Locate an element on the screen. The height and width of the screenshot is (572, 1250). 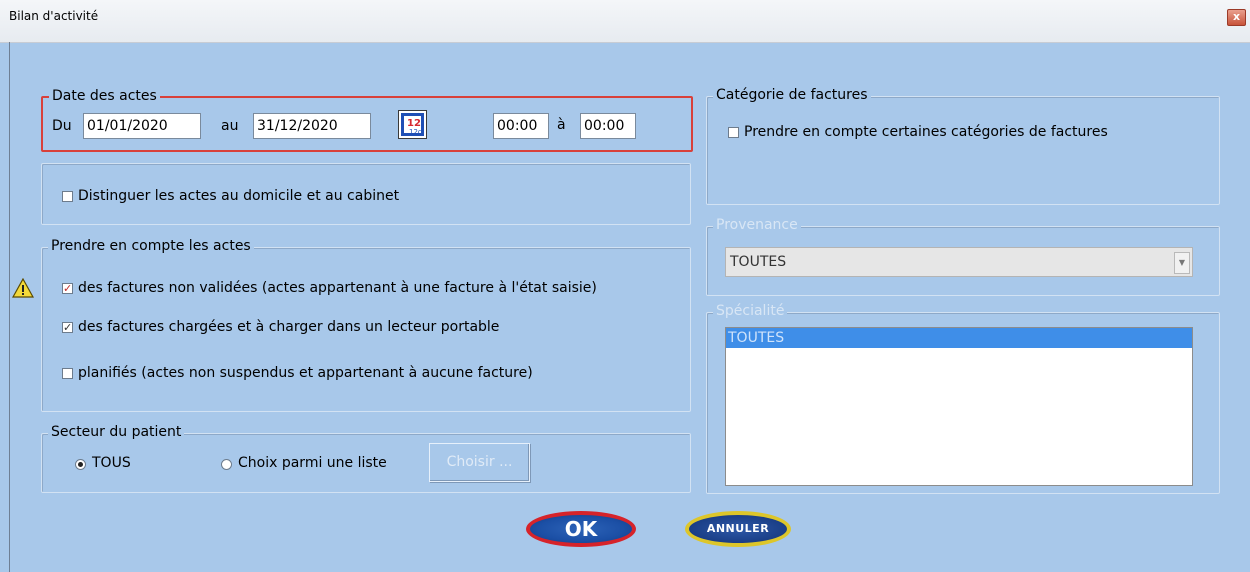
provenance-select-value: TOUTES is located at coordinates (758, 262).